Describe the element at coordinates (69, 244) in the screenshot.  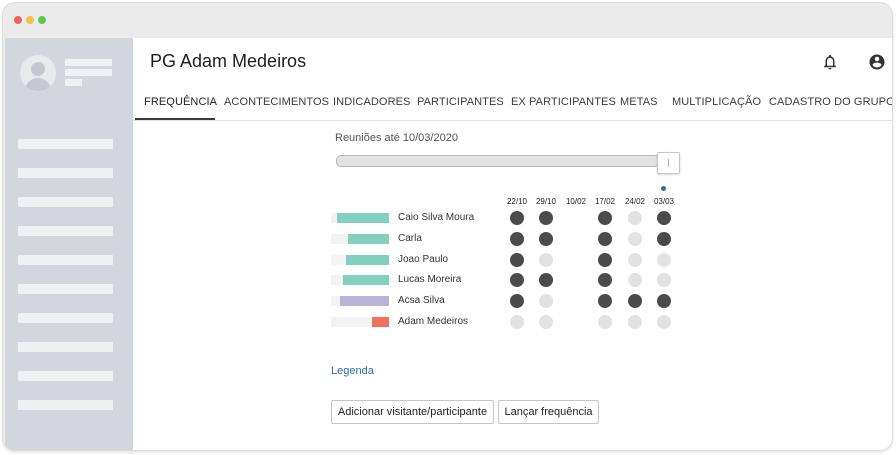
I see `sidebar` at that location.